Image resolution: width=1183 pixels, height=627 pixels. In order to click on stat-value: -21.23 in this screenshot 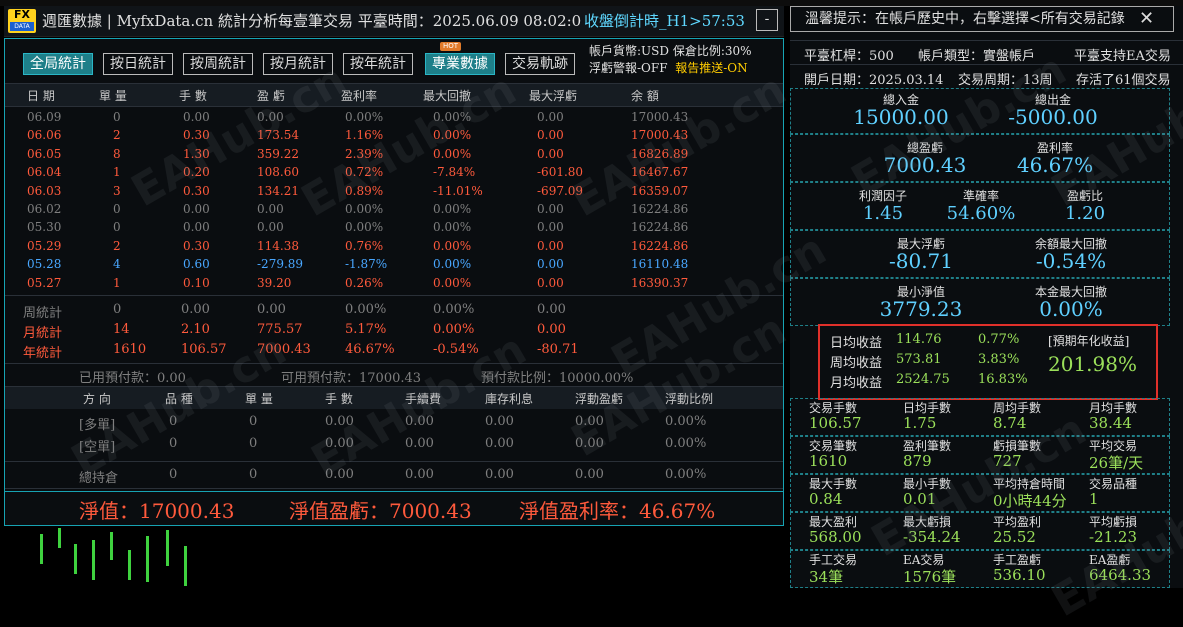, I will do `click(1113, 537)`.